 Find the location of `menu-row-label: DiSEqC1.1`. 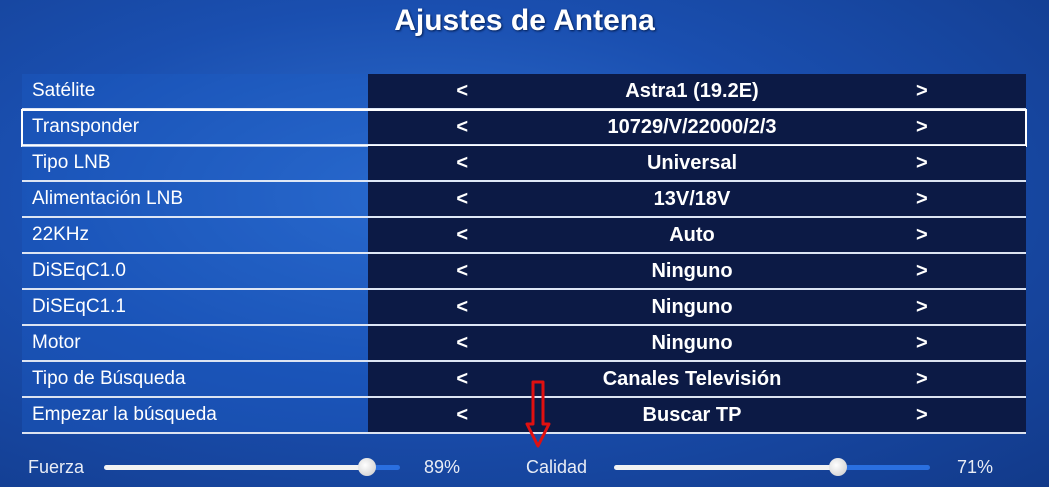

menu-row-label: DiSEqC1.1 is located at coordinates (195, 307).